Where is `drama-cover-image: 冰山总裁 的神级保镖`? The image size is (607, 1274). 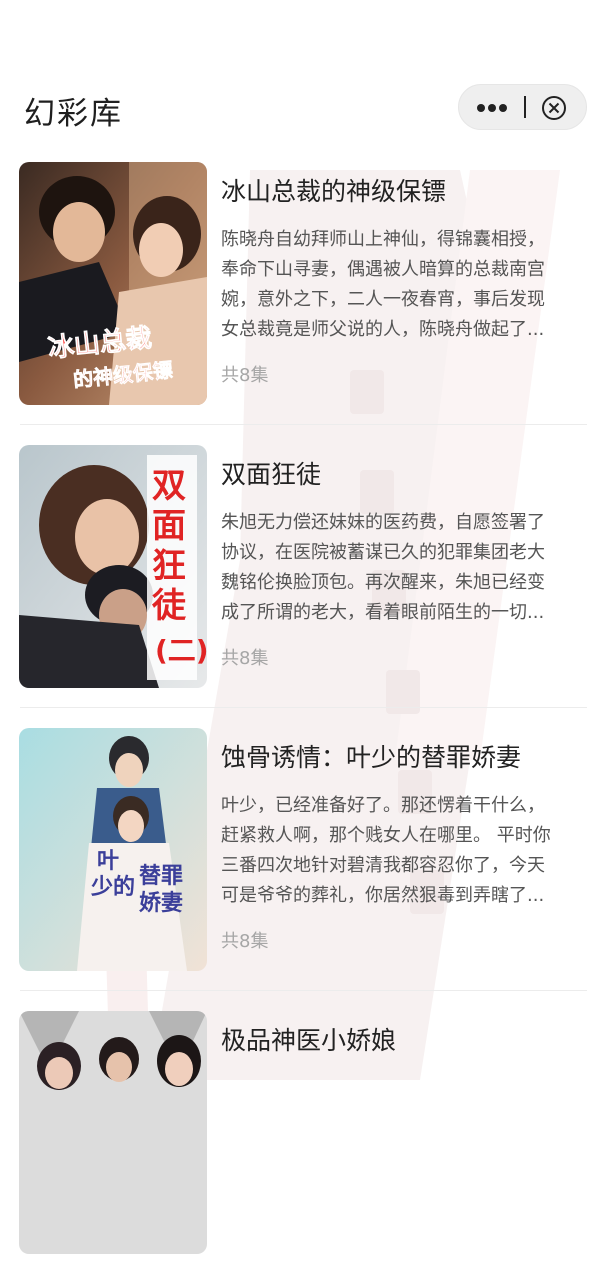
drama-cover-image: 冰山总裁 的神级保镖 is located at coordinates (113, 283).